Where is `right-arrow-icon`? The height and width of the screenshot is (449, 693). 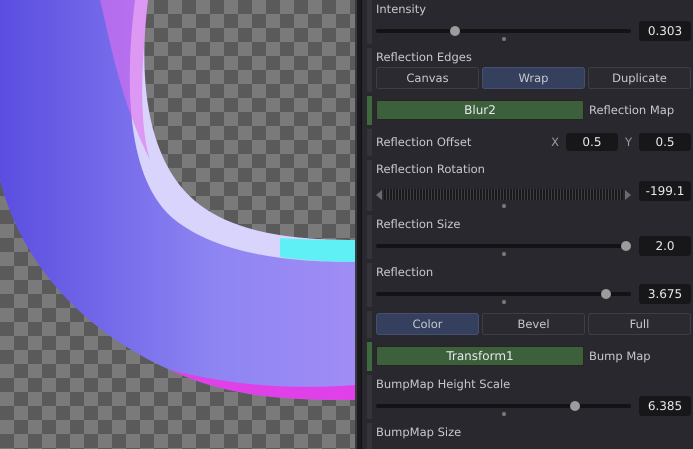
right-arrow-icon is located at coordinates (628, 195).